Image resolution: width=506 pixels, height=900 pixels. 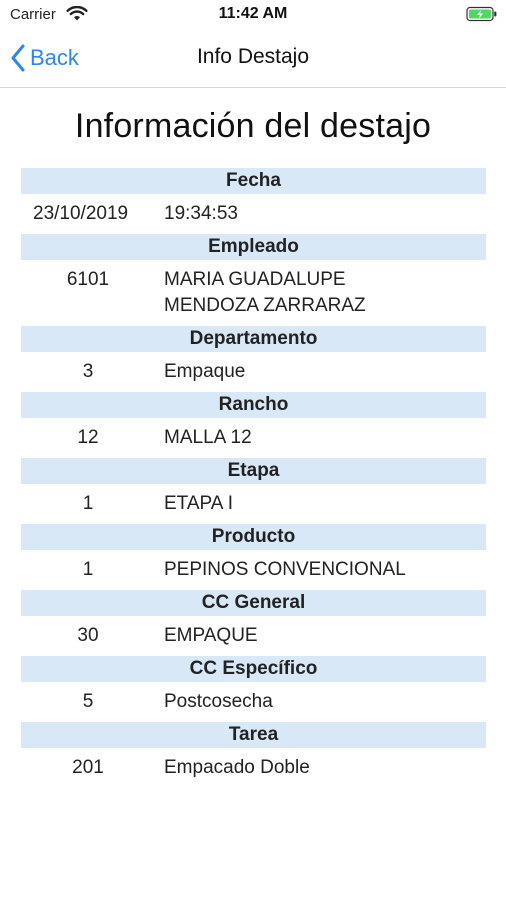 I want to click on departamento-code: 3, so click(x=88, y=371).